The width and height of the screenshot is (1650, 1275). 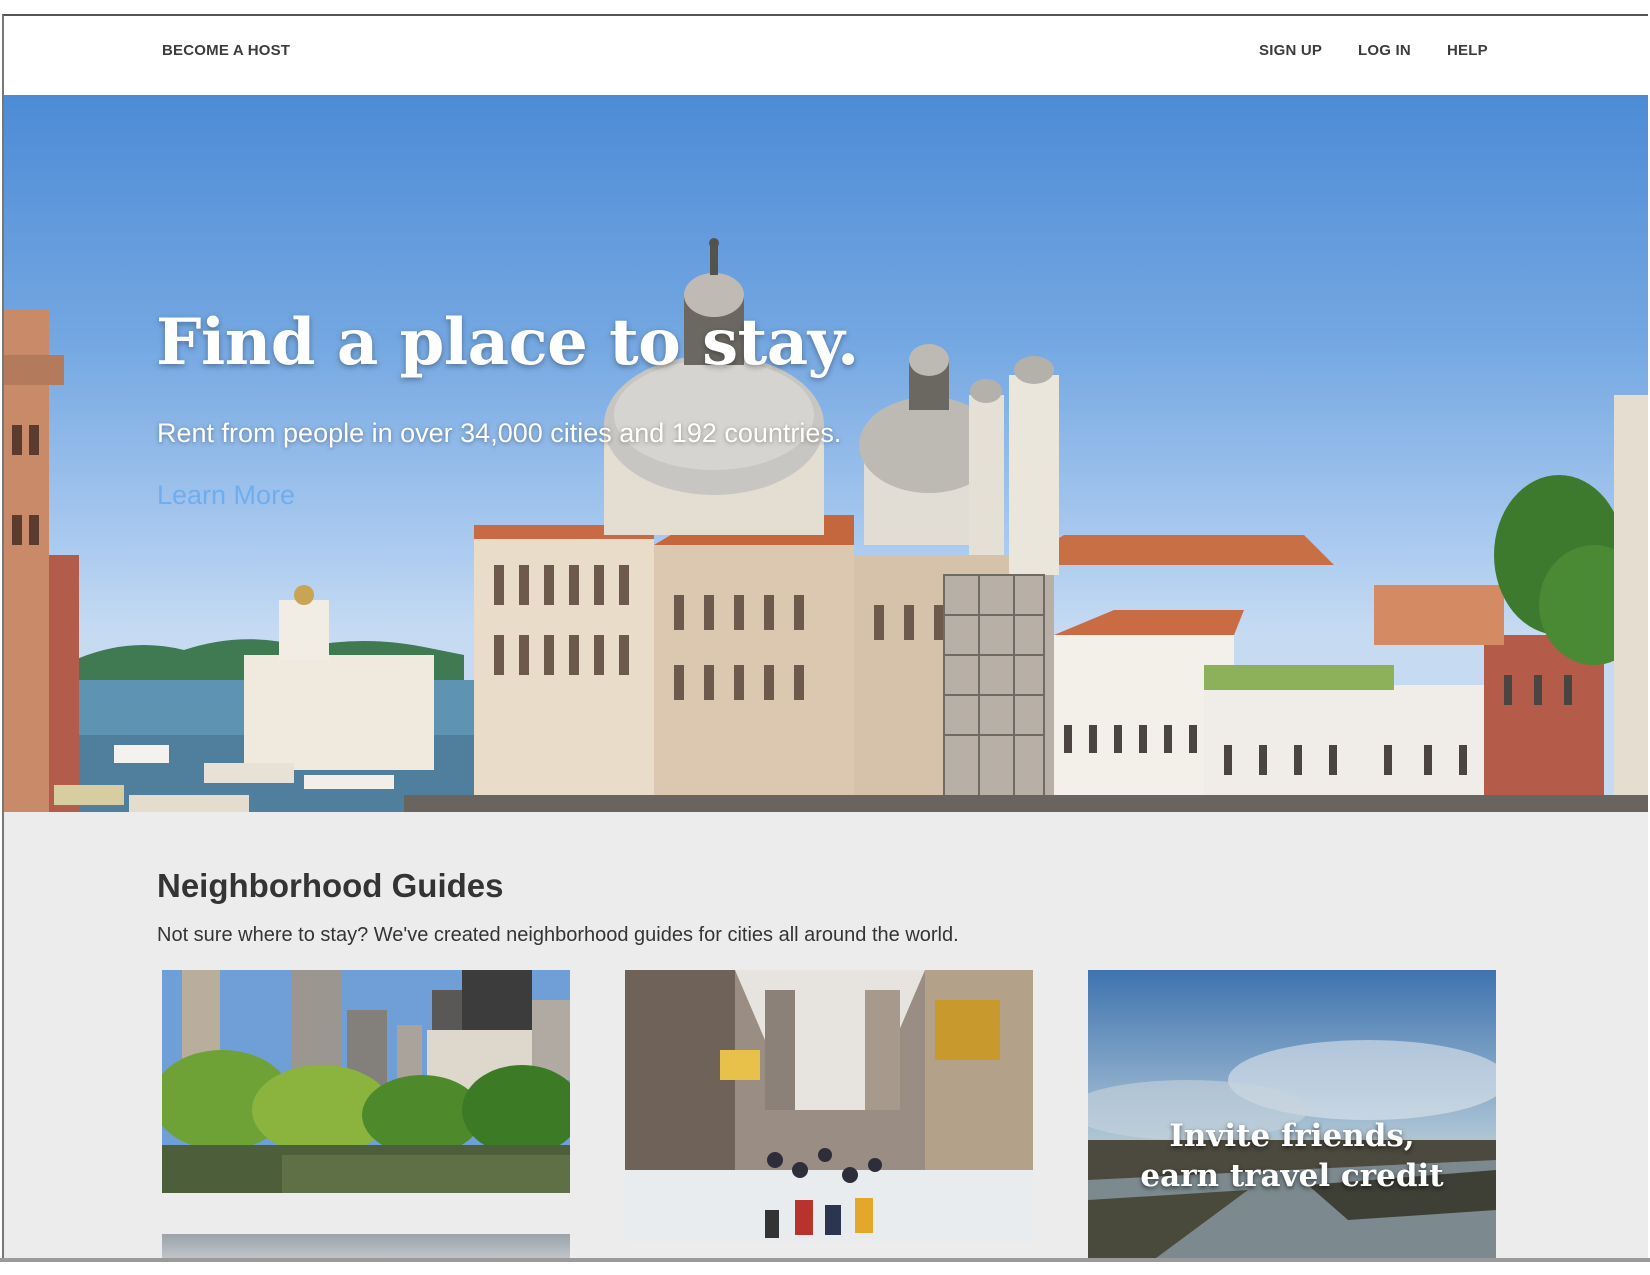 What do you see at coordinates (1384, 50) in the screenshot?
I see `log-in-link: LOG IN` at bounding box center [1384, 50].